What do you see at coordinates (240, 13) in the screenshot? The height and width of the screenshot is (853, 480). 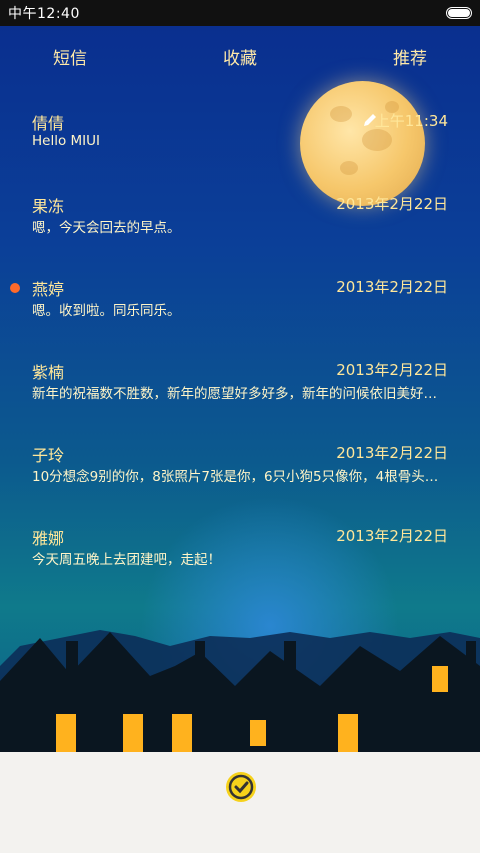 I see `status-bar: 中午12:40` at bounding box center [240, 13].